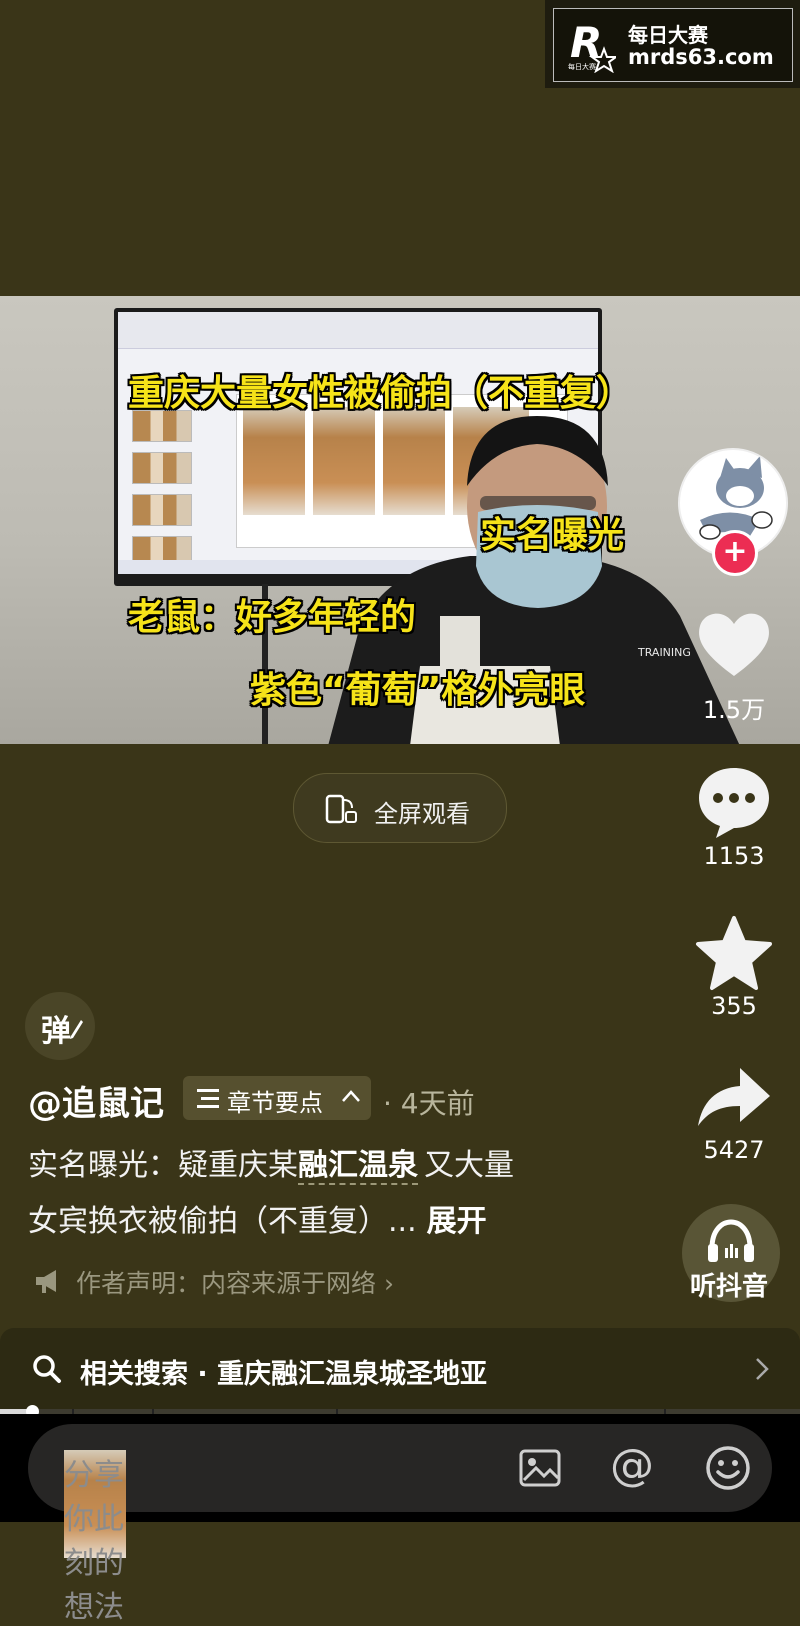  Describe the element at coordinates (728, 1468) in the screenshot. I see `emoji-icon` at that location.